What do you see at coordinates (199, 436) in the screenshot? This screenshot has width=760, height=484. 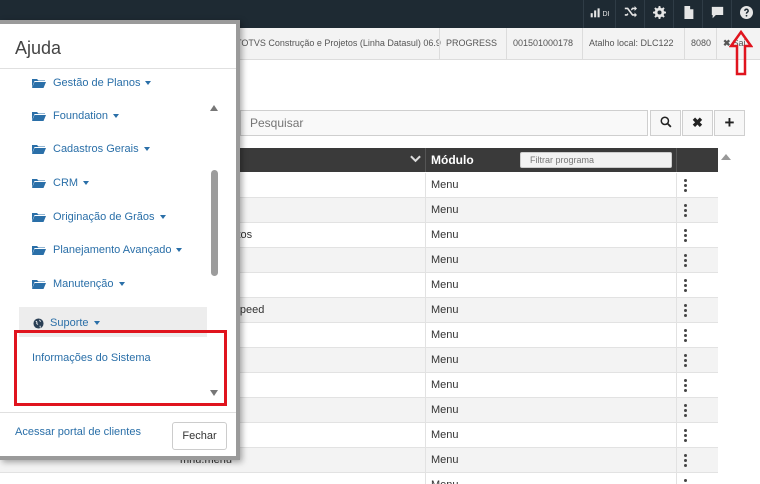 I see `close-button: Fechar` at bounding box center [199, 436].